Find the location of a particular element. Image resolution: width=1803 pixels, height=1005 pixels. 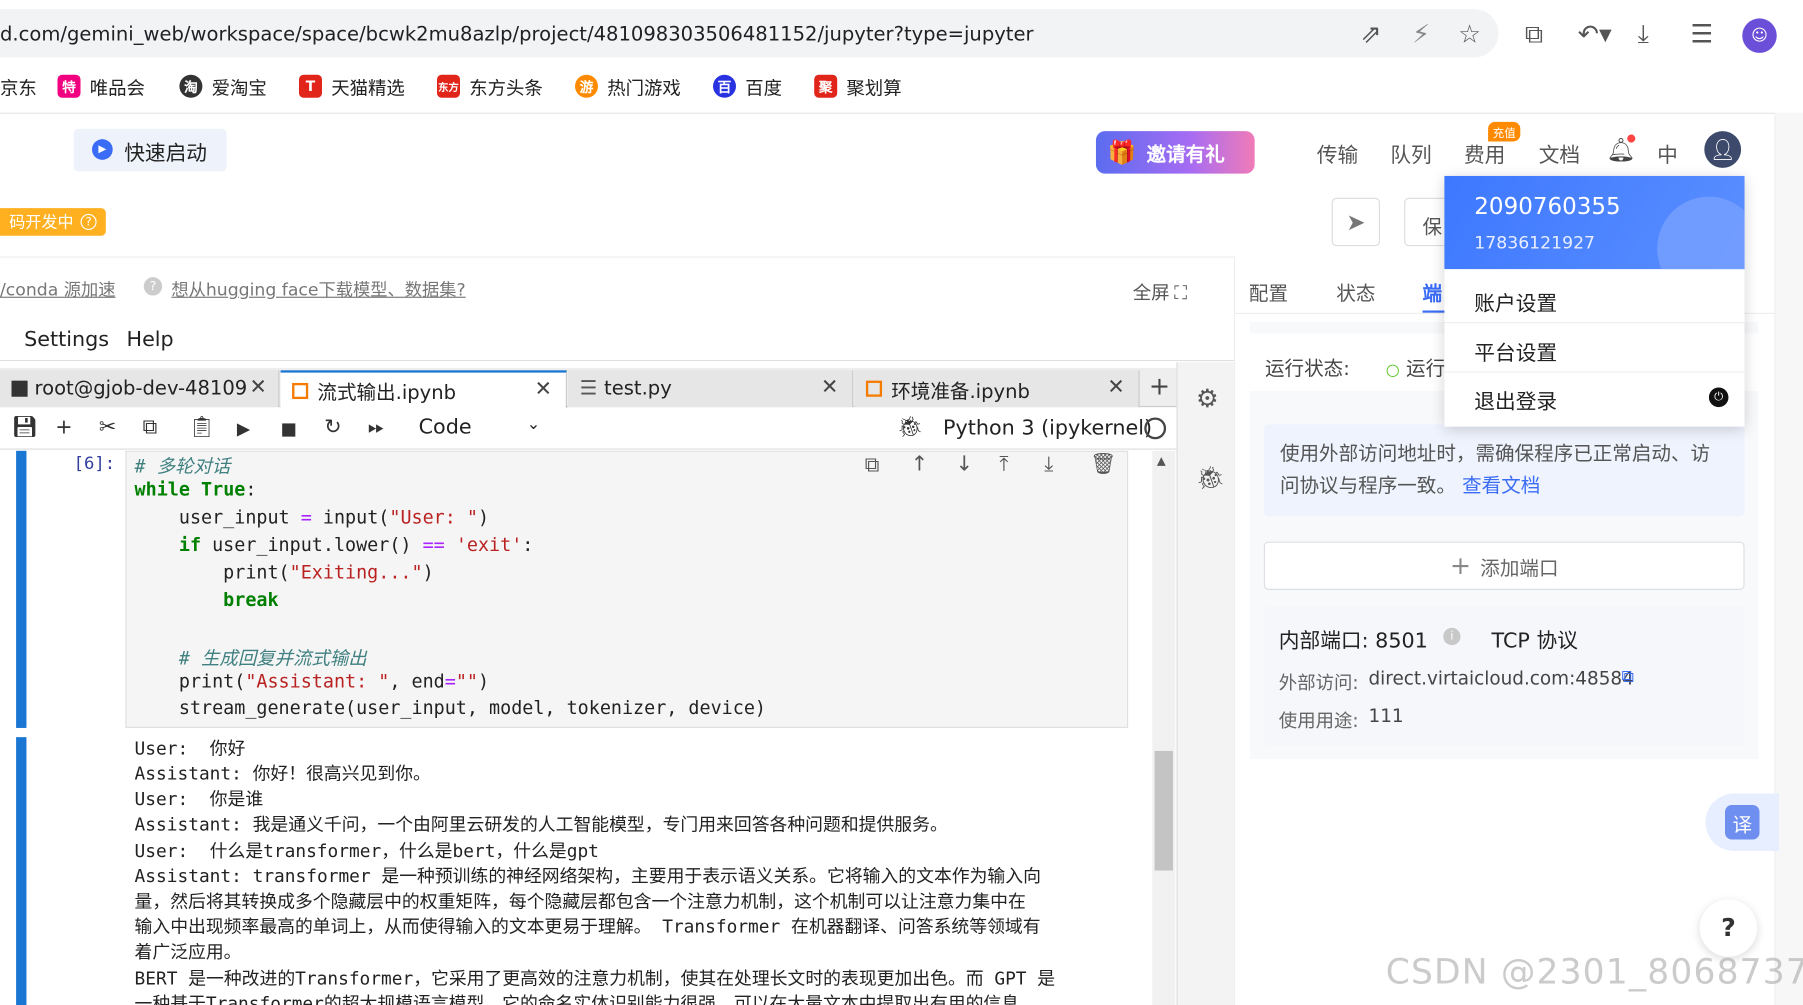

undo-icon: ↶▾ is located at coordinates (1595, 35).